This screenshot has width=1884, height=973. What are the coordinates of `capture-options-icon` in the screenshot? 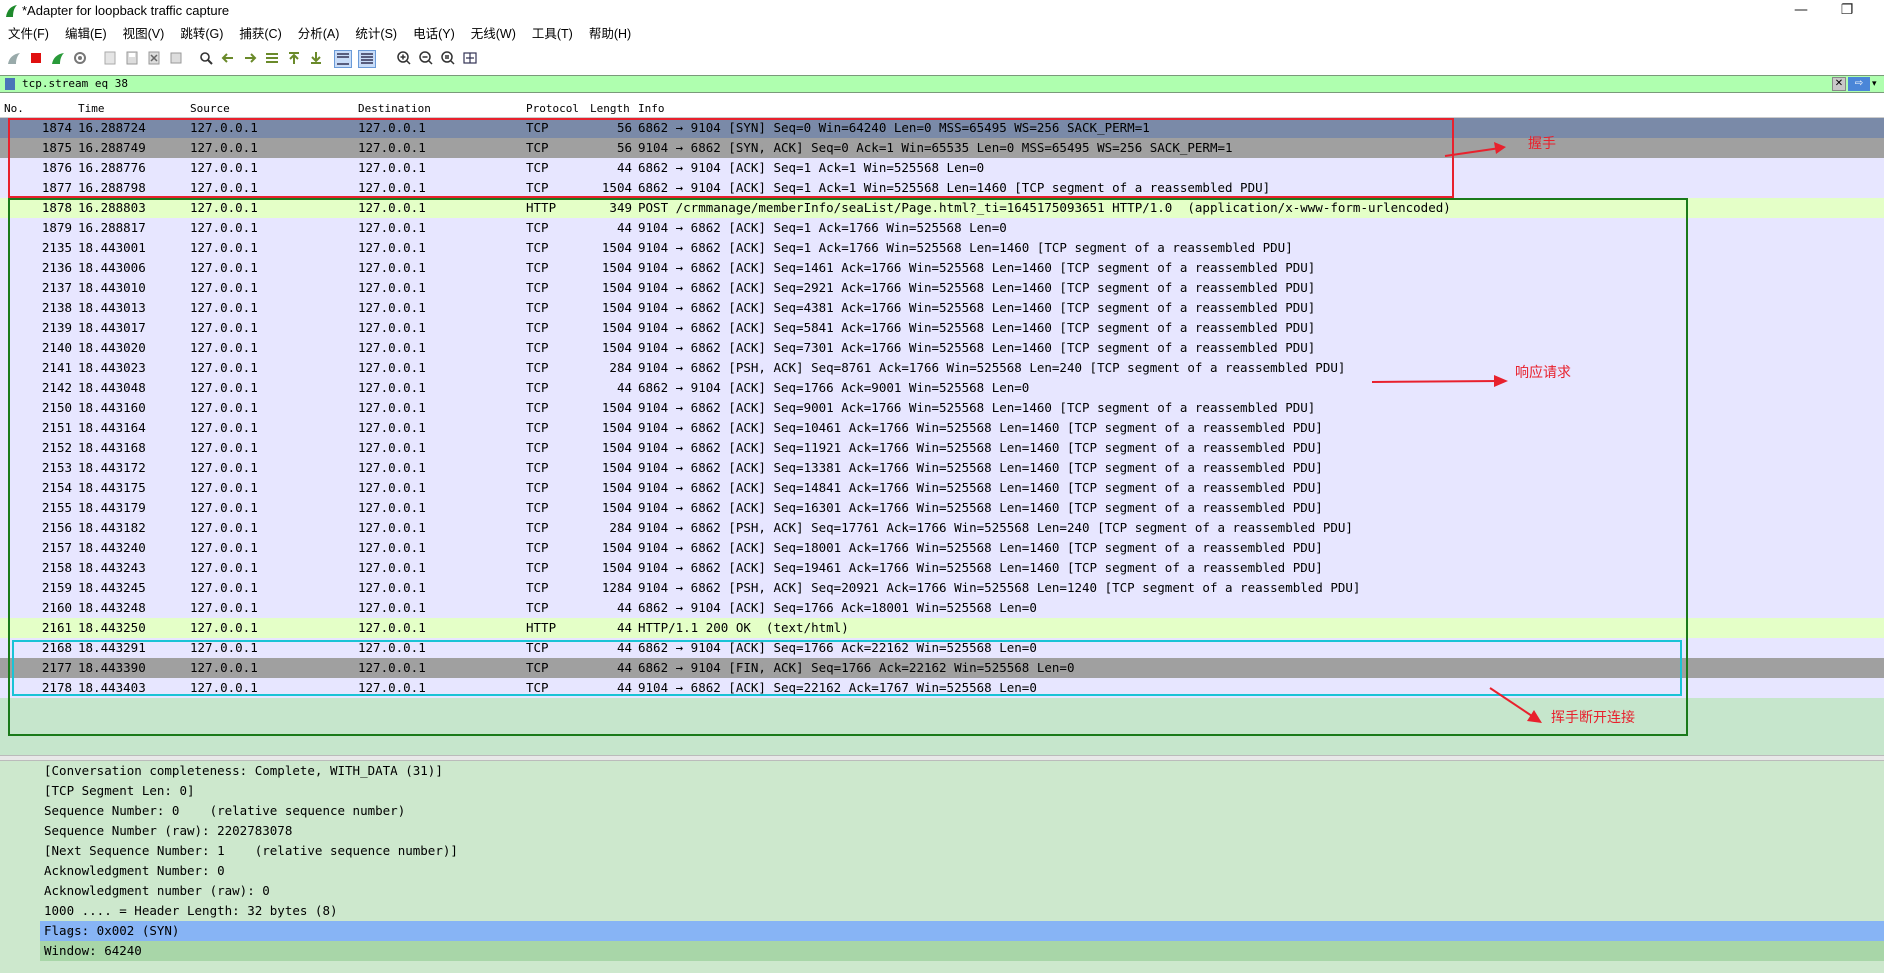 It's located at (80, 58).